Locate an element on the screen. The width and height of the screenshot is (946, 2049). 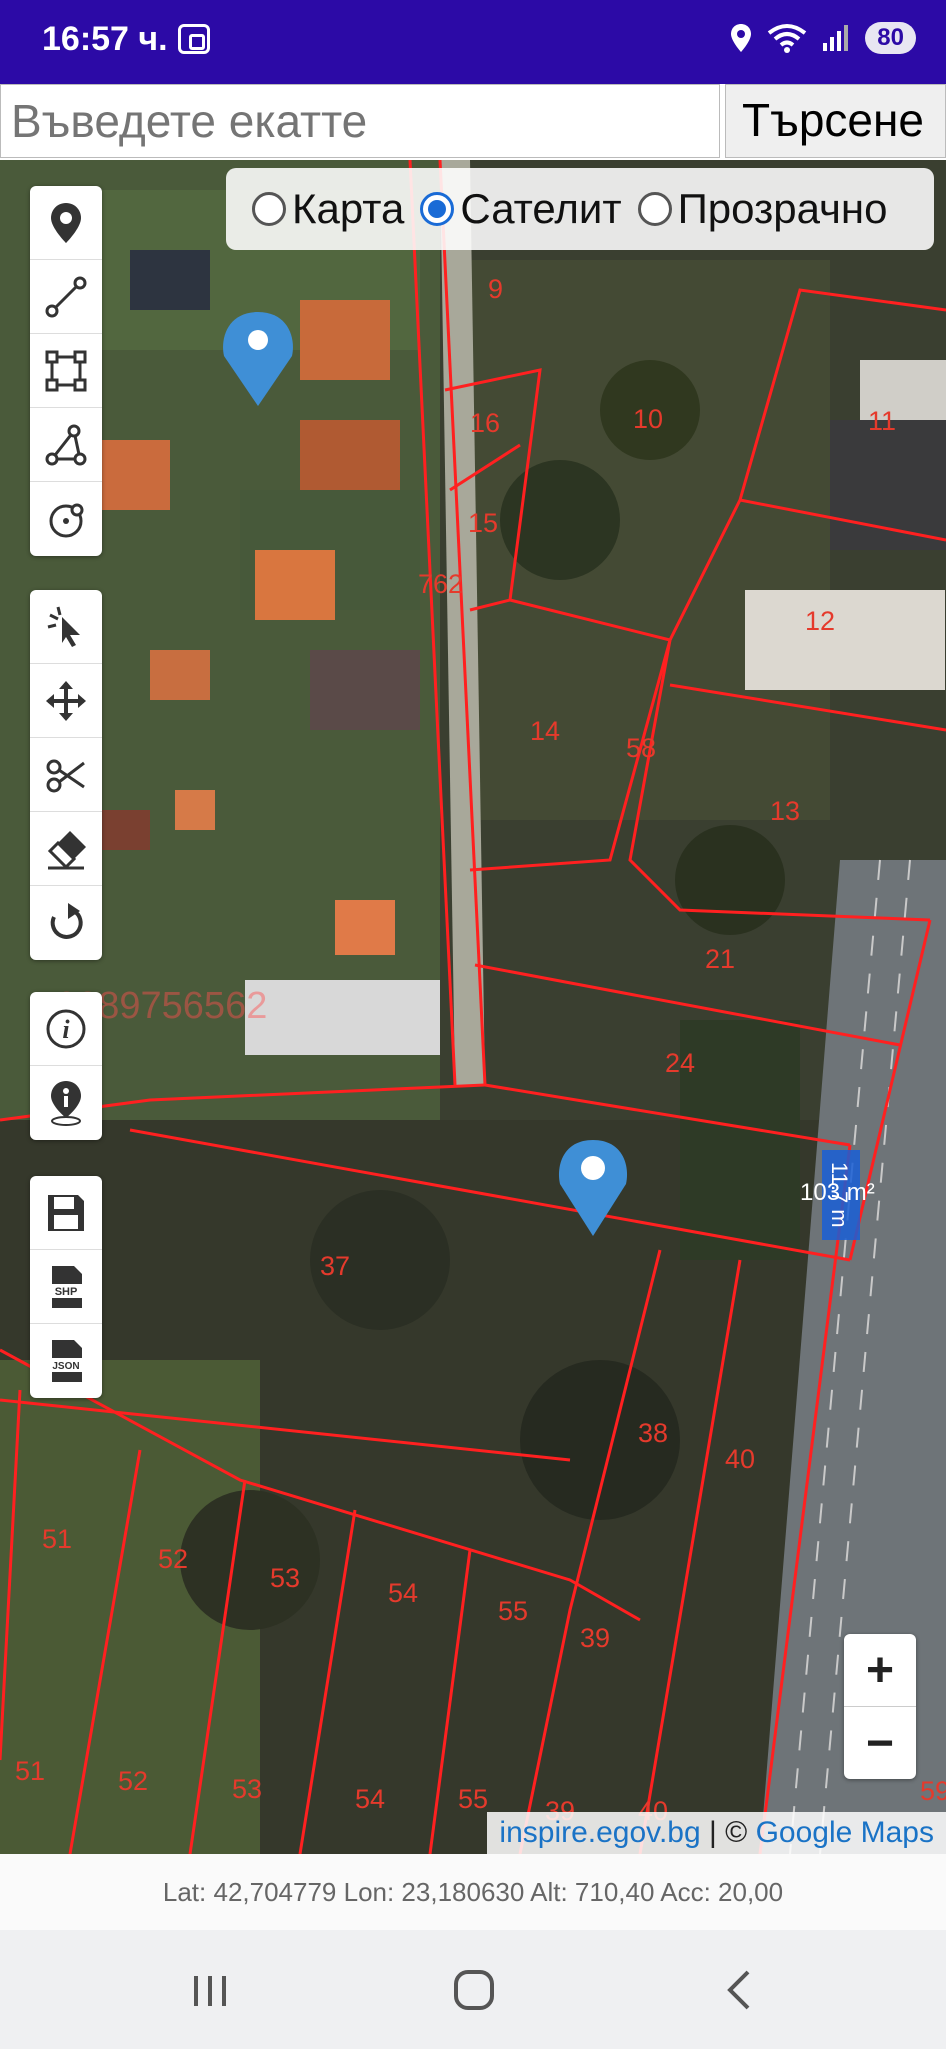
undo-button is located at coordinates (66, 923).